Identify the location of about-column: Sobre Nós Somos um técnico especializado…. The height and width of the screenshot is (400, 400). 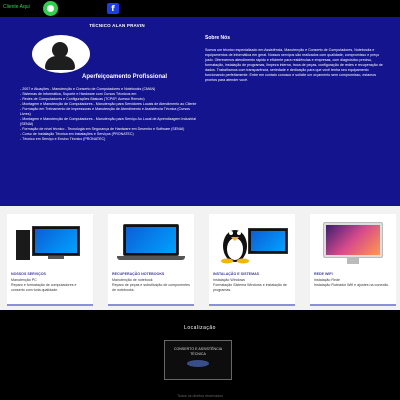
(295, 59).